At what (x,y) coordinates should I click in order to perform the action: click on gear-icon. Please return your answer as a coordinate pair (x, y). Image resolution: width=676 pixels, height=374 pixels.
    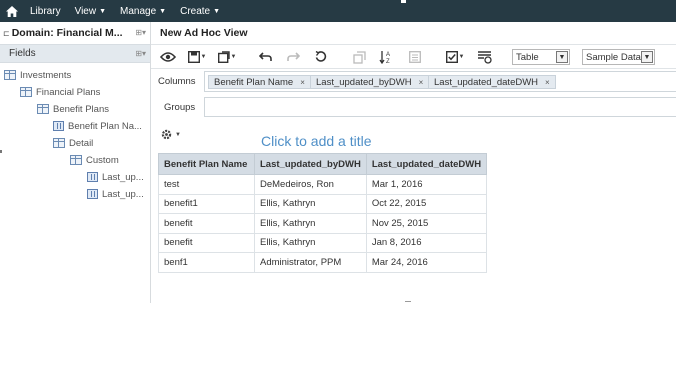
    Looking at the image, I should click on (166, 134).